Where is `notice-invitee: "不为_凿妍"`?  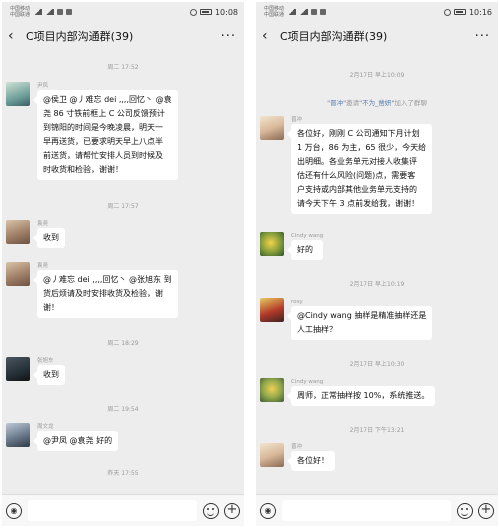
notice-invitee: "不为_凿妍" is located at coordinates (376, 103).